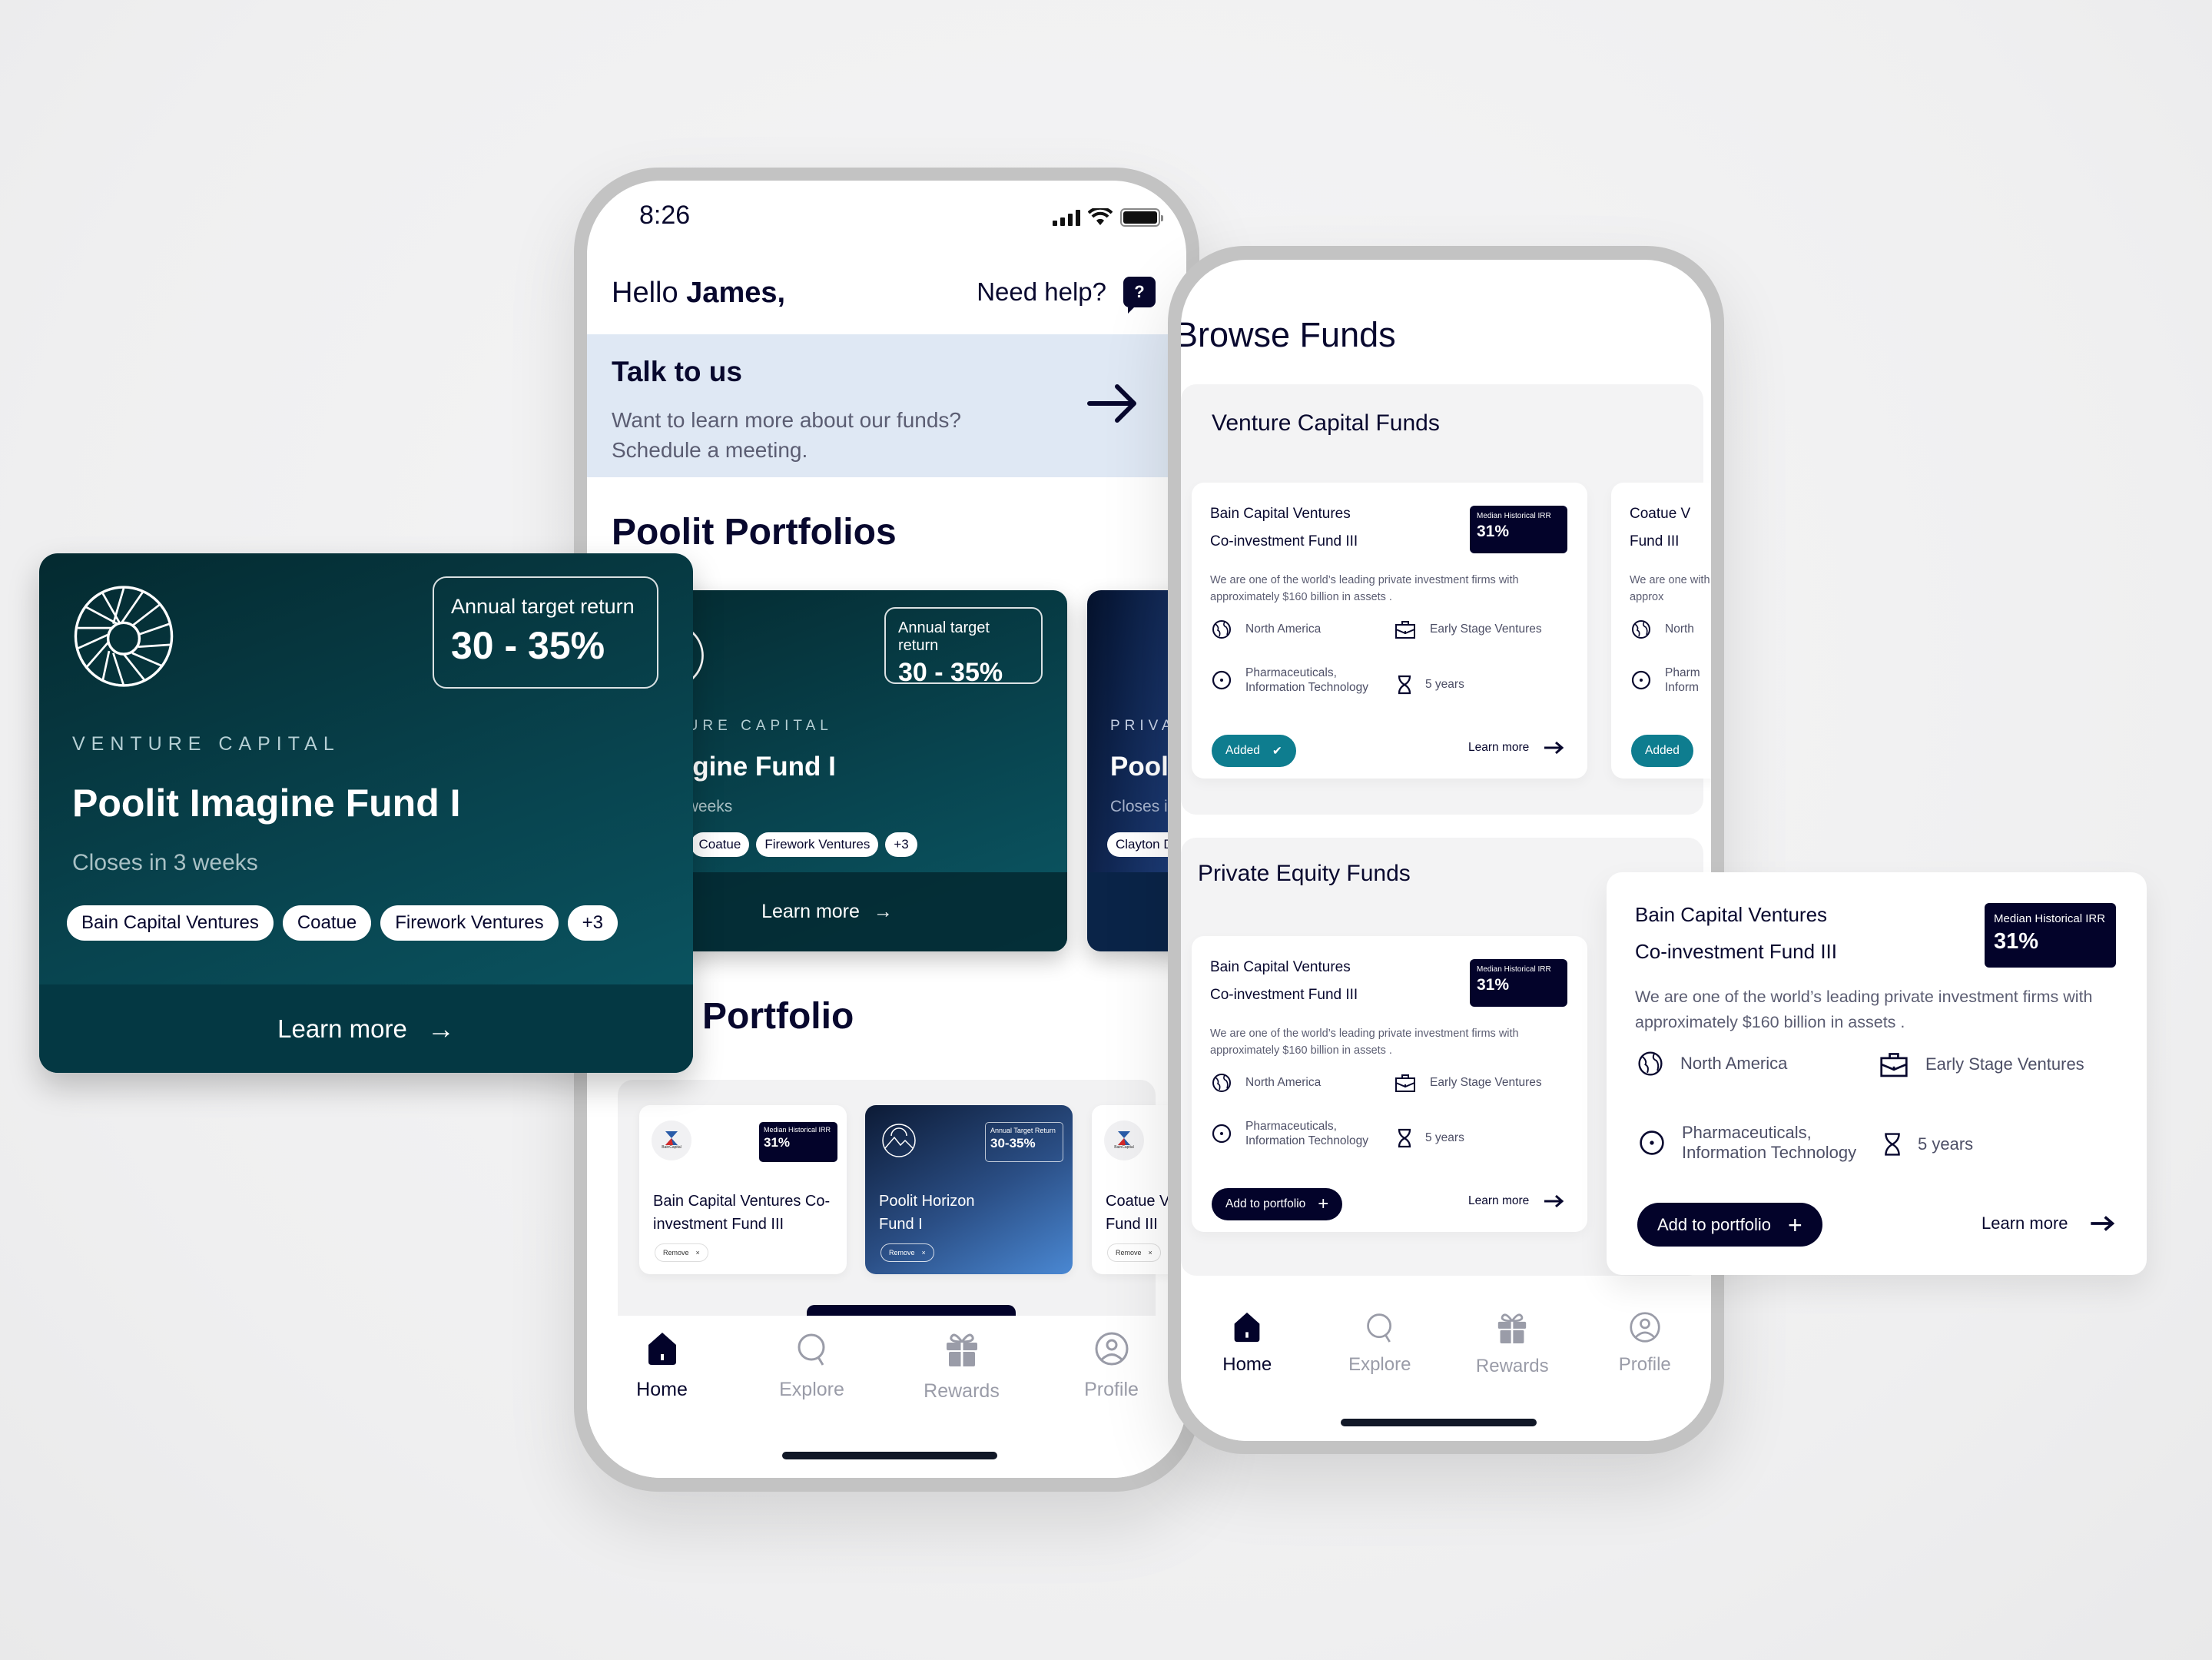  I want to click on partner-pill: Bain Capital Ventures, so click(170, 923).